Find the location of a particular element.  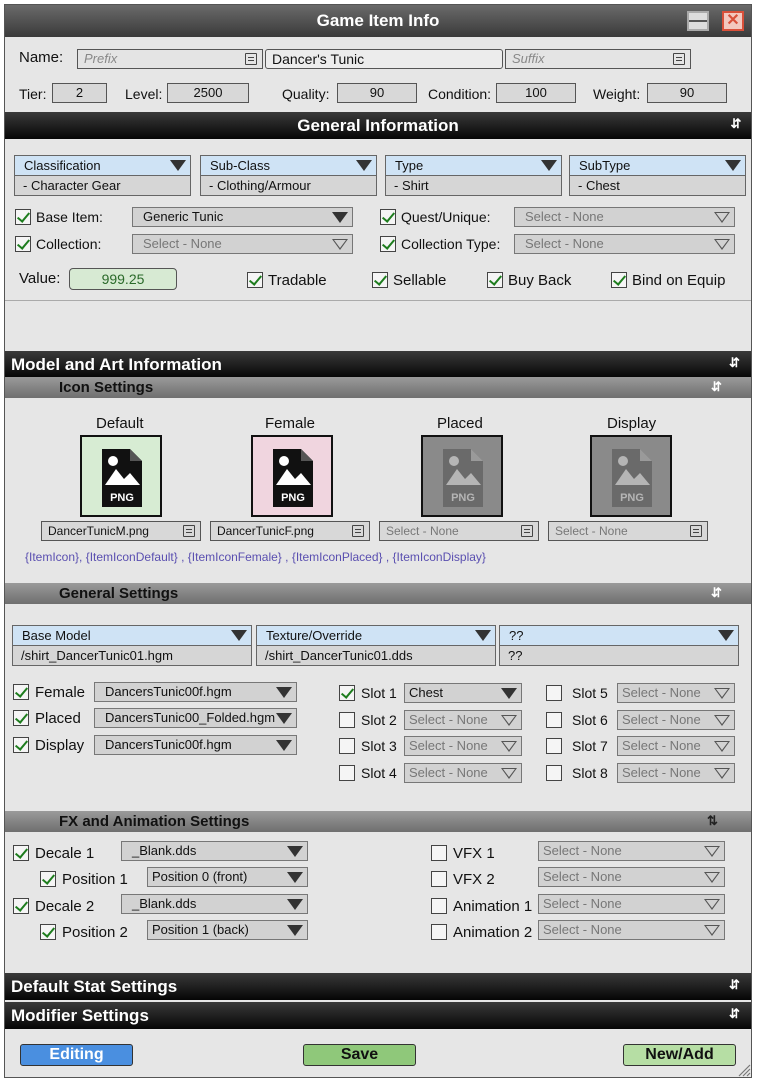

slot-4-dropdown: Select - None is located at coordinates (463, 773).